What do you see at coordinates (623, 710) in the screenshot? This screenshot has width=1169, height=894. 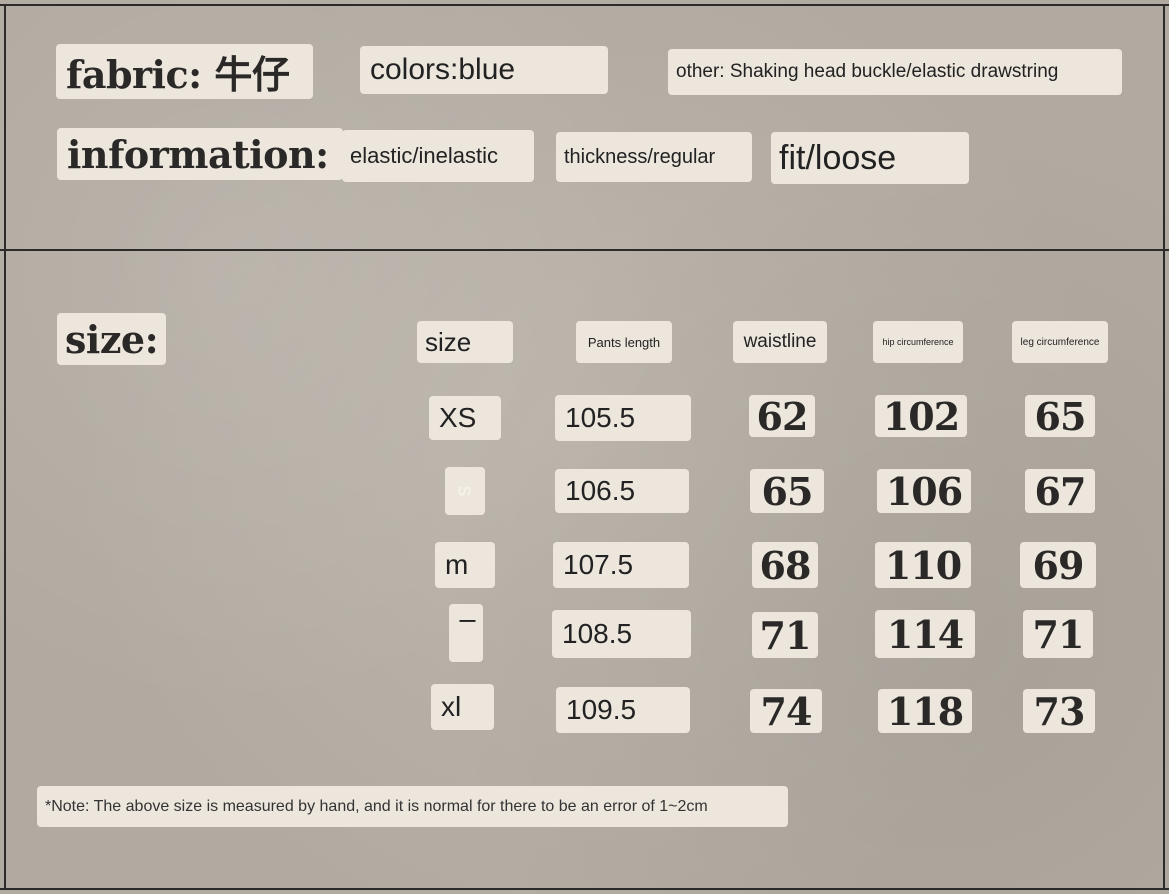 I see `size-xl-pants-length-cell: 109.5` at bounding box center [623, 710].